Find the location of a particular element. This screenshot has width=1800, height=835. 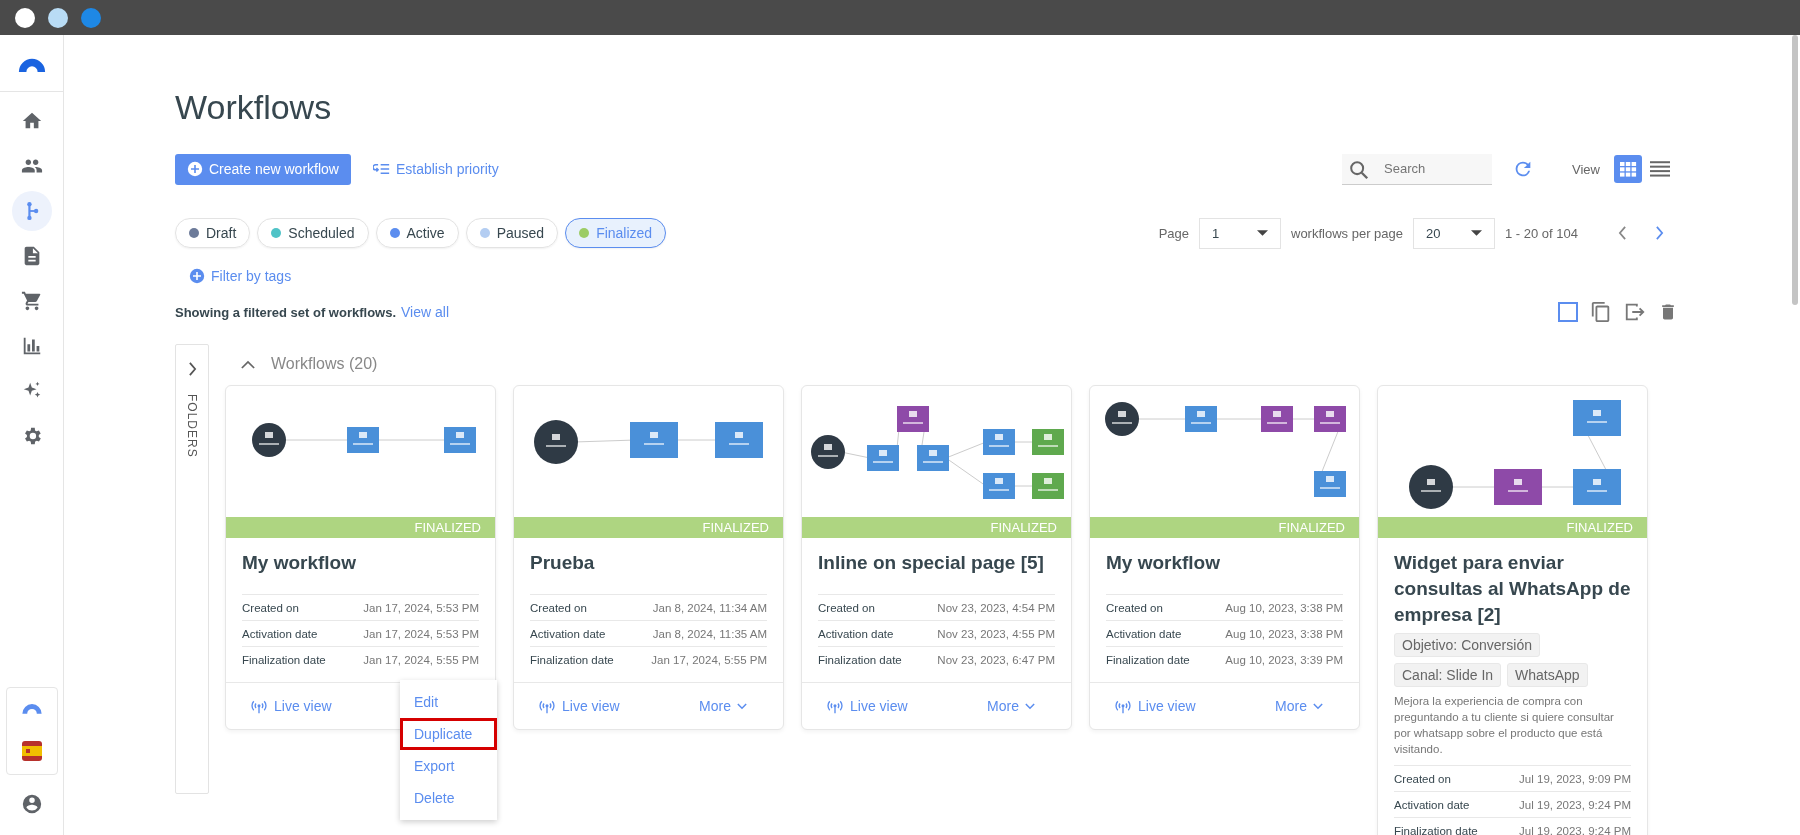

create-workflow-button: Create new workflow is located at coordinates (263, 169).